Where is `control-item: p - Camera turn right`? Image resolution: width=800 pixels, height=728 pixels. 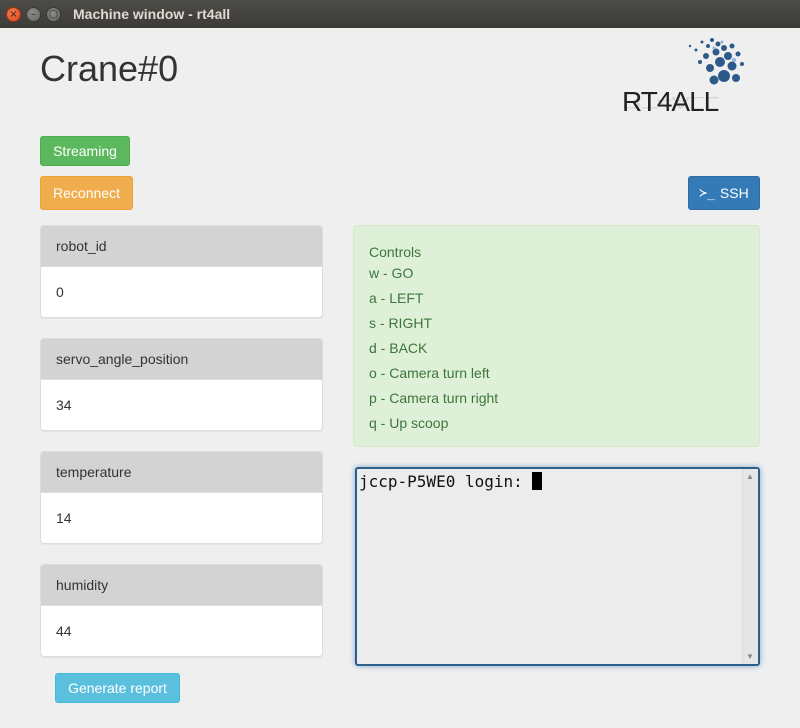 control-item: p - Camera turn right is located at coordinates (434, 398).